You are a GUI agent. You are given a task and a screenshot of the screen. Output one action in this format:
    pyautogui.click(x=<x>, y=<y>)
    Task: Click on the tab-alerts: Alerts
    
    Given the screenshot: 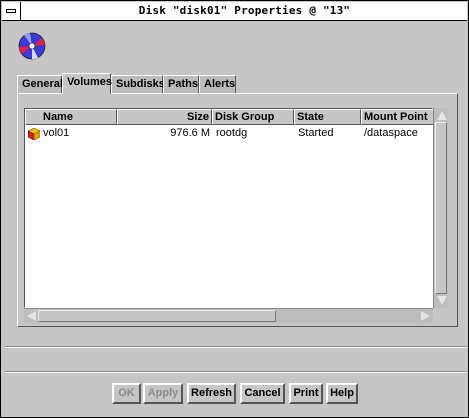 What is the action you would take?
    pyautogui.click(x=217, y=84)
    